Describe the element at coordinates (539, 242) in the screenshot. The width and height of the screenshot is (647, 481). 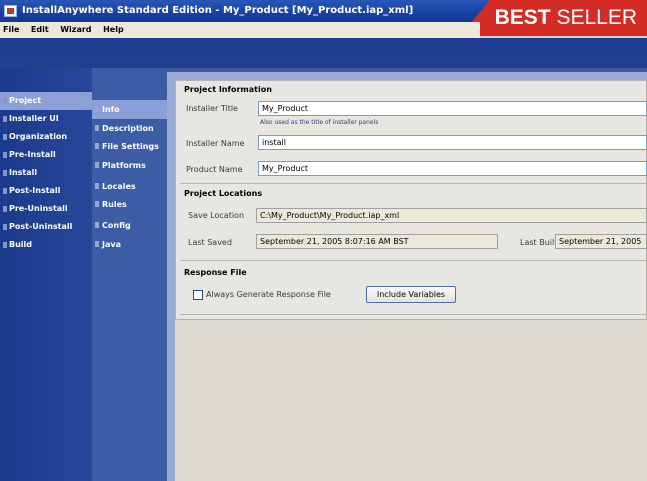
I see `last-built-label: Last Built` at that location.